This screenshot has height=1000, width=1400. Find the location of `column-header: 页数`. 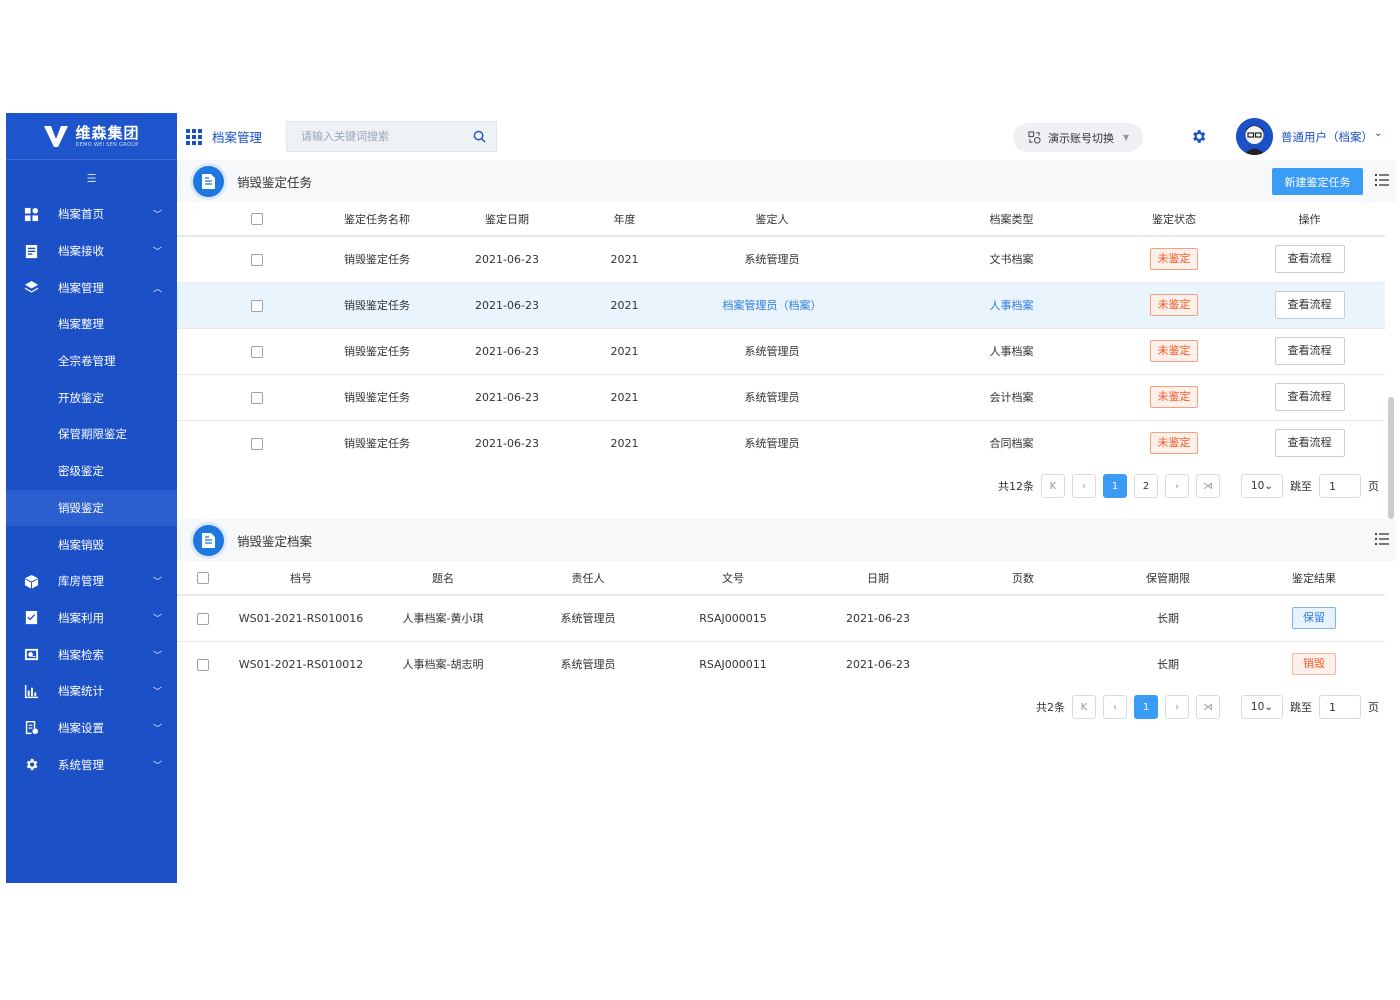

column-header: 页数 is located at coordinates (1023, 578).